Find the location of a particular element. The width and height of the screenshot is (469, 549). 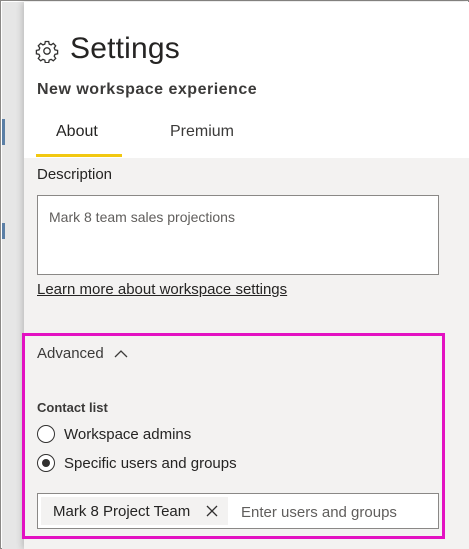

people-picker: Mark 8 Project Team is located at coordinates (238, 511).